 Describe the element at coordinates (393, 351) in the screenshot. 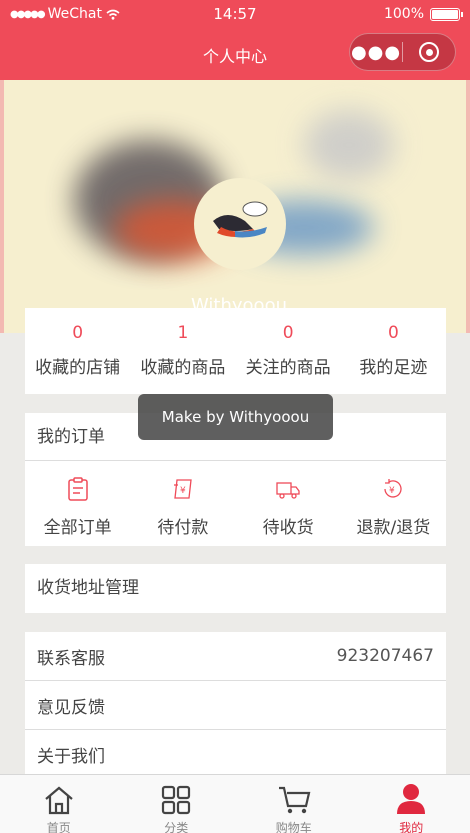

I see `stat-footprints: 0 我的足迹` at that location.